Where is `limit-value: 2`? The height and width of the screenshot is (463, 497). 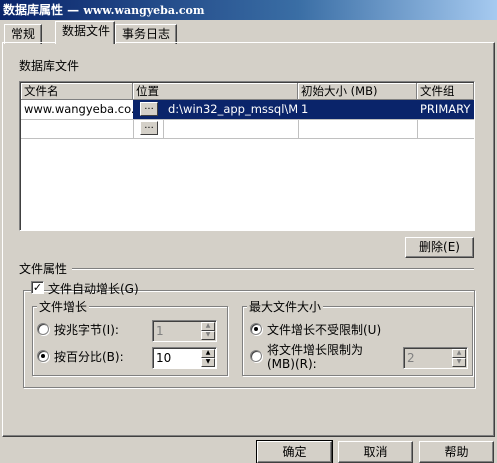 limit-value: 2 is located at coordinates (411, 358).